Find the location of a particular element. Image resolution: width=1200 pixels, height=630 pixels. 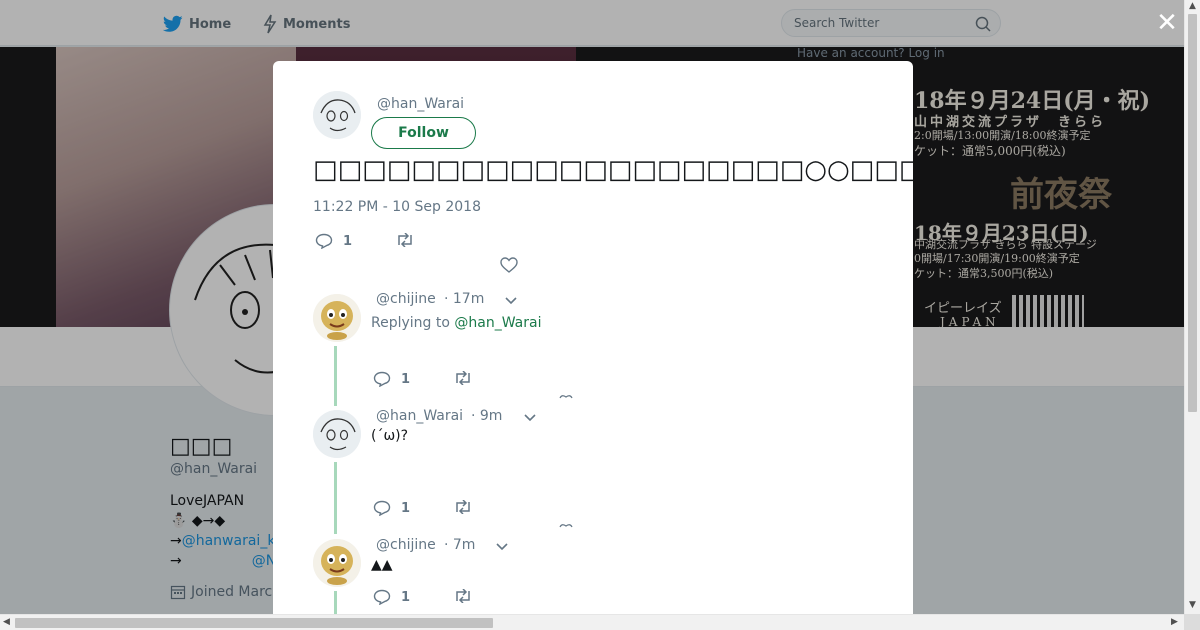

replying-to-link: @han_Warai is located at coordinates (497, 323).